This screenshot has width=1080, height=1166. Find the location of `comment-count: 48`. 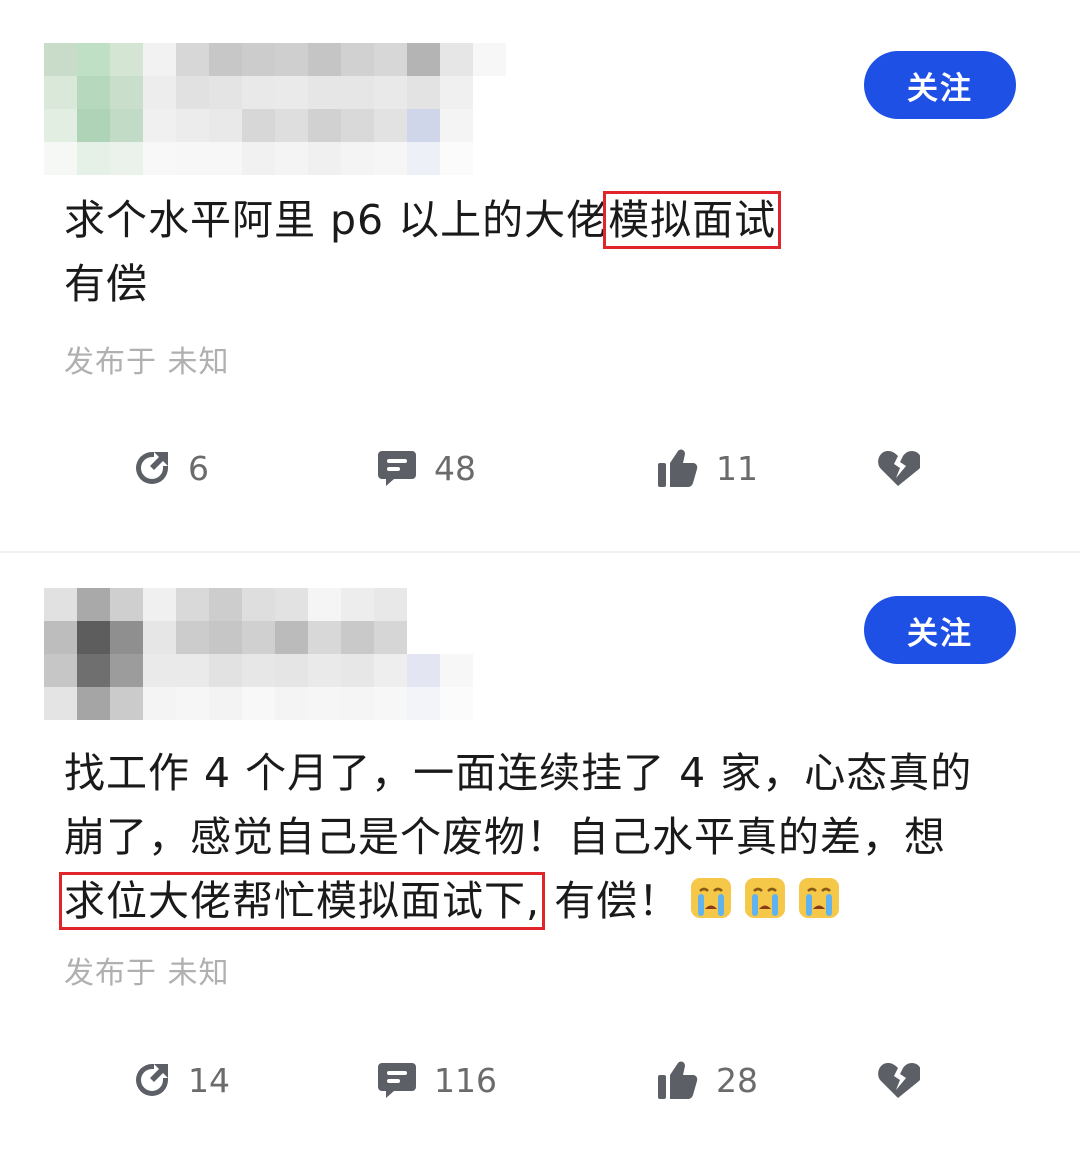

comment-count: 48 is located at coordinates (455, 468).